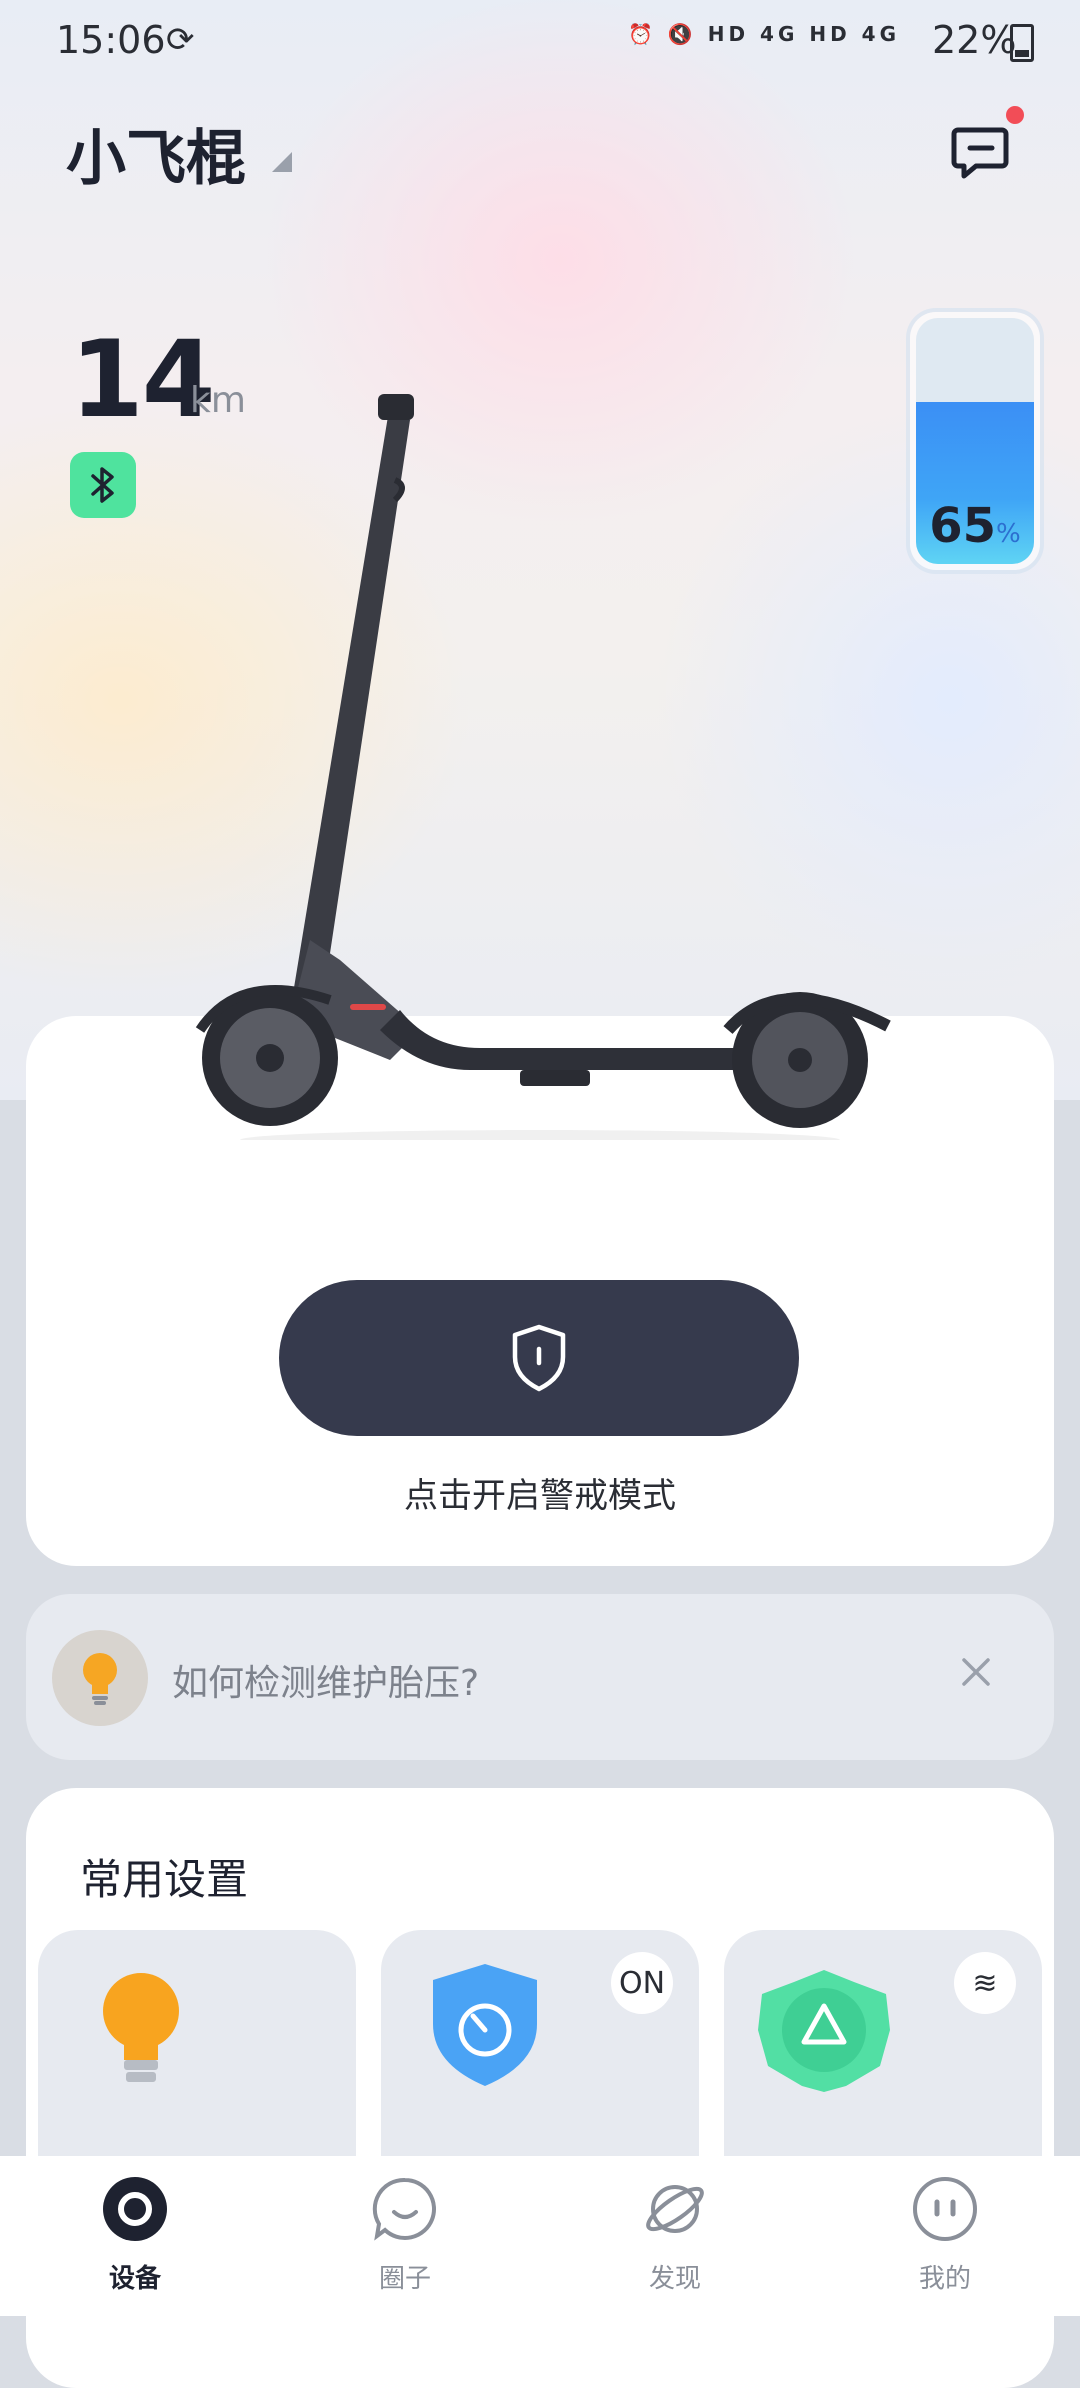 The height and width of the screenshot is (2388, 1080). I want to click on mute-icon: 🔇, so click(682, 34).